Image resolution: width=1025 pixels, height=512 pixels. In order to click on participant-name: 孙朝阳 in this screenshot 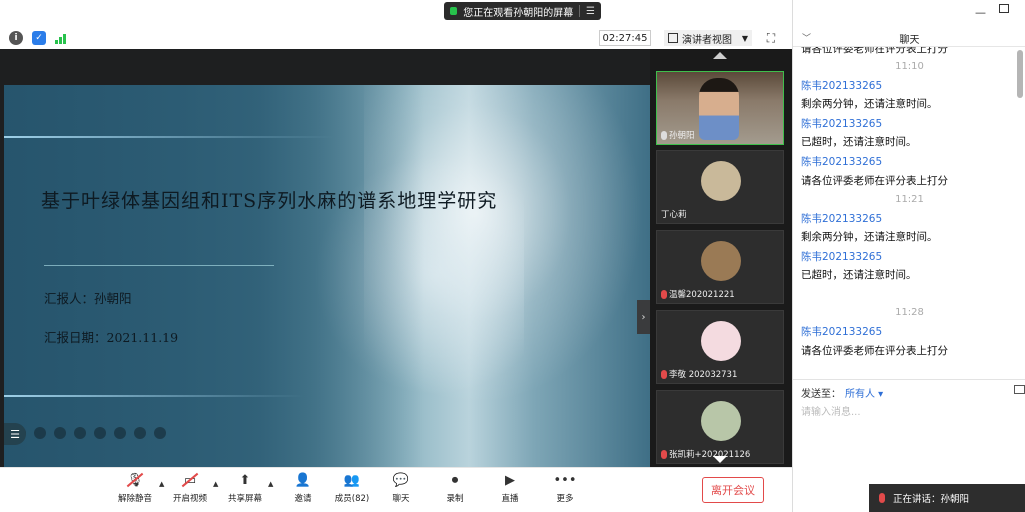, I will do `click(682, 136)`.